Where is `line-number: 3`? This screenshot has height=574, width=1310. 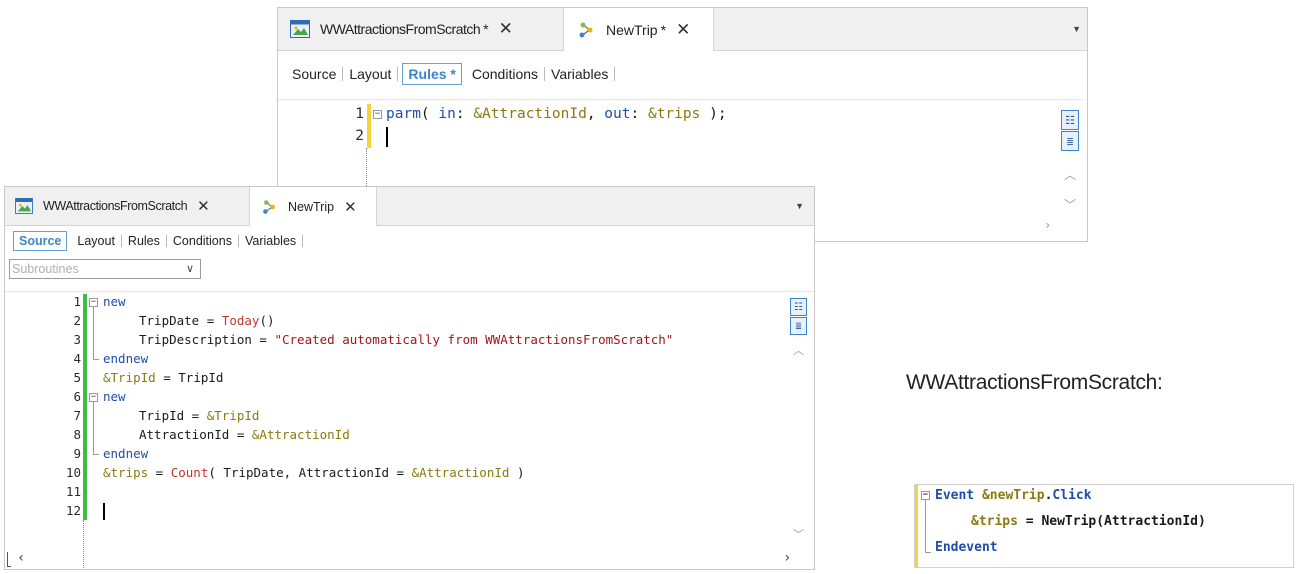 line-number: 3 is located at coordinates (77, 339).